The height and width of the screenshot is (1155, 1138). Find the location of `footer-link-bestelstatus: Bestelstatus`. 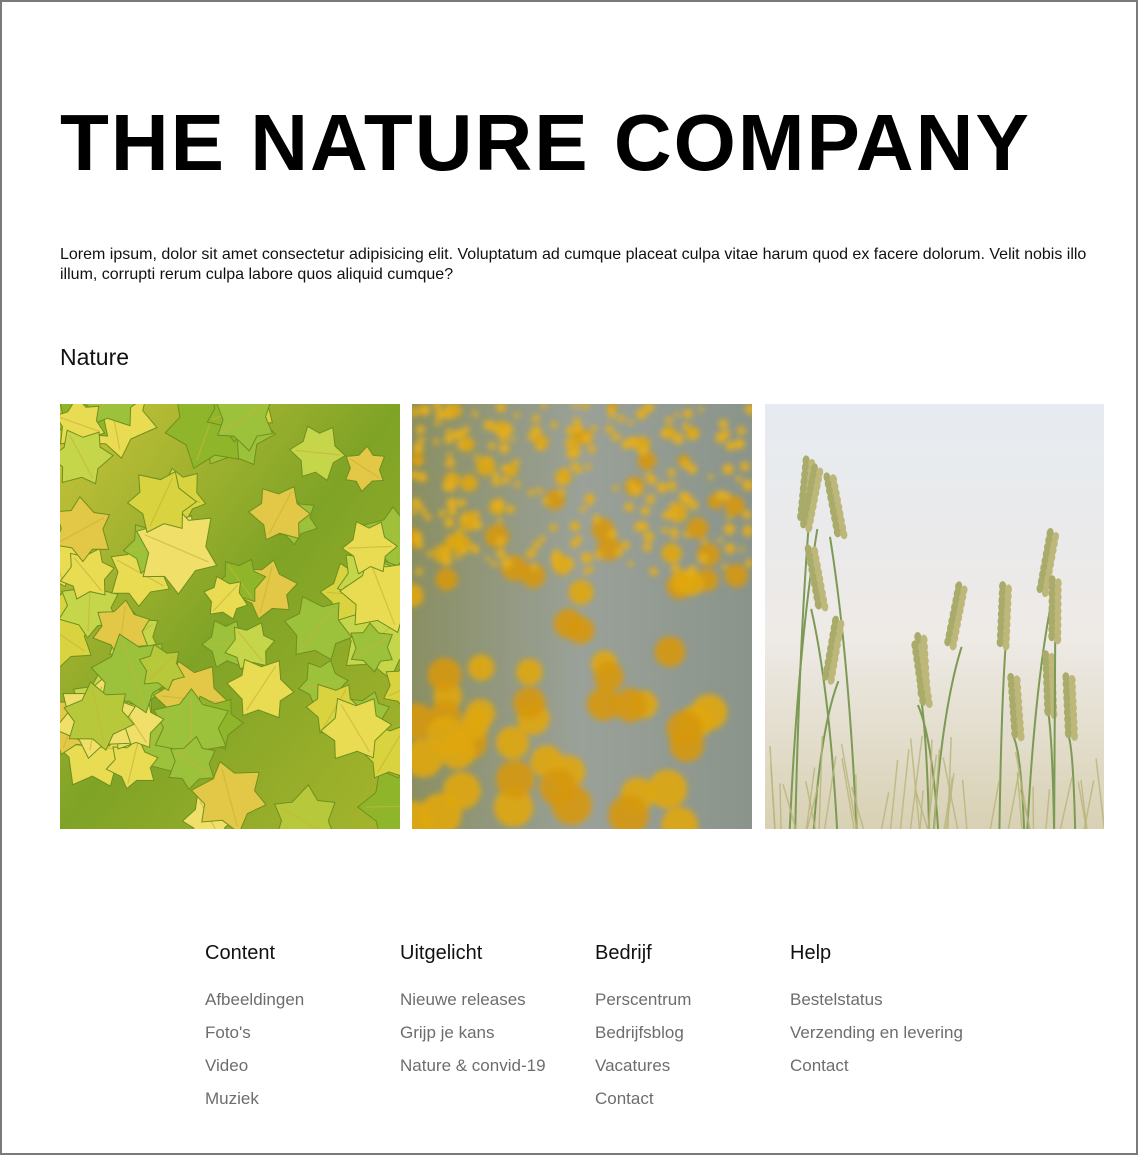

footer-link-bestelstatus: Bestelstatus is located at coordinates (885, 999).